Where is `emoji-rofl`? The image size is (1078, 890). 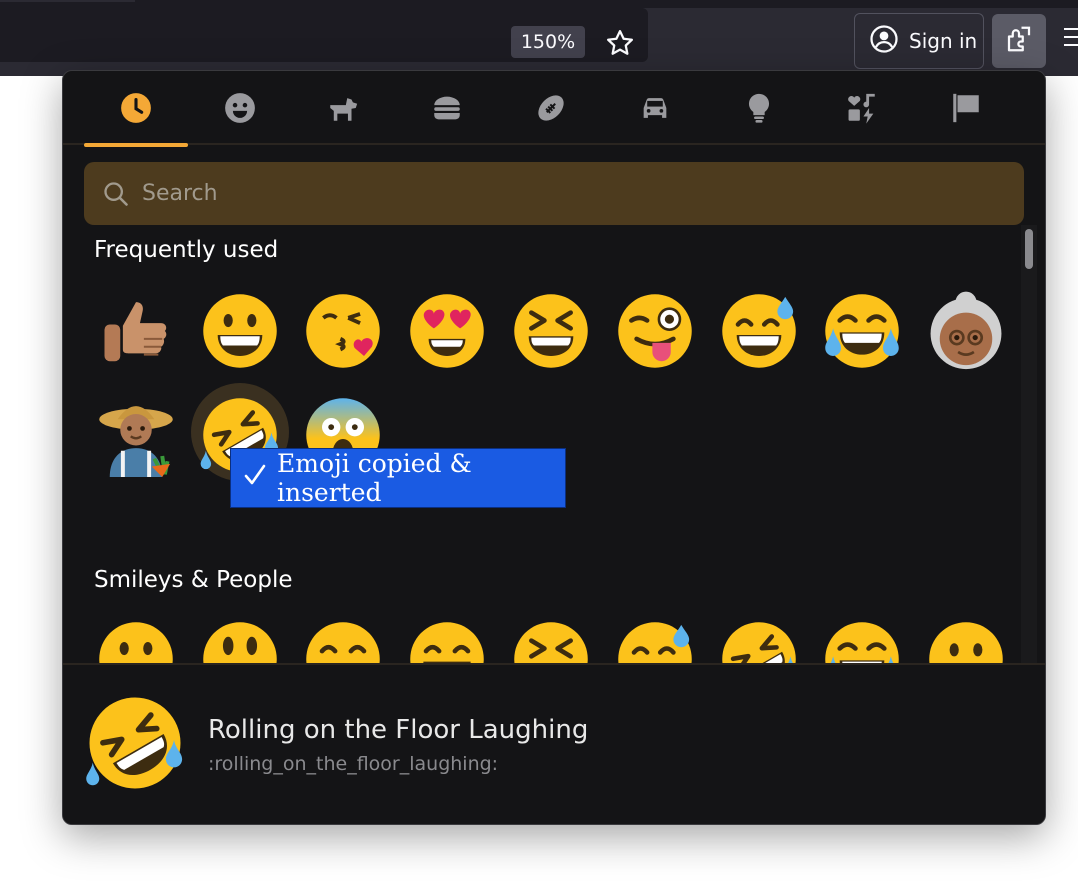 emoji-rofl is located at coordinates (759, 635).